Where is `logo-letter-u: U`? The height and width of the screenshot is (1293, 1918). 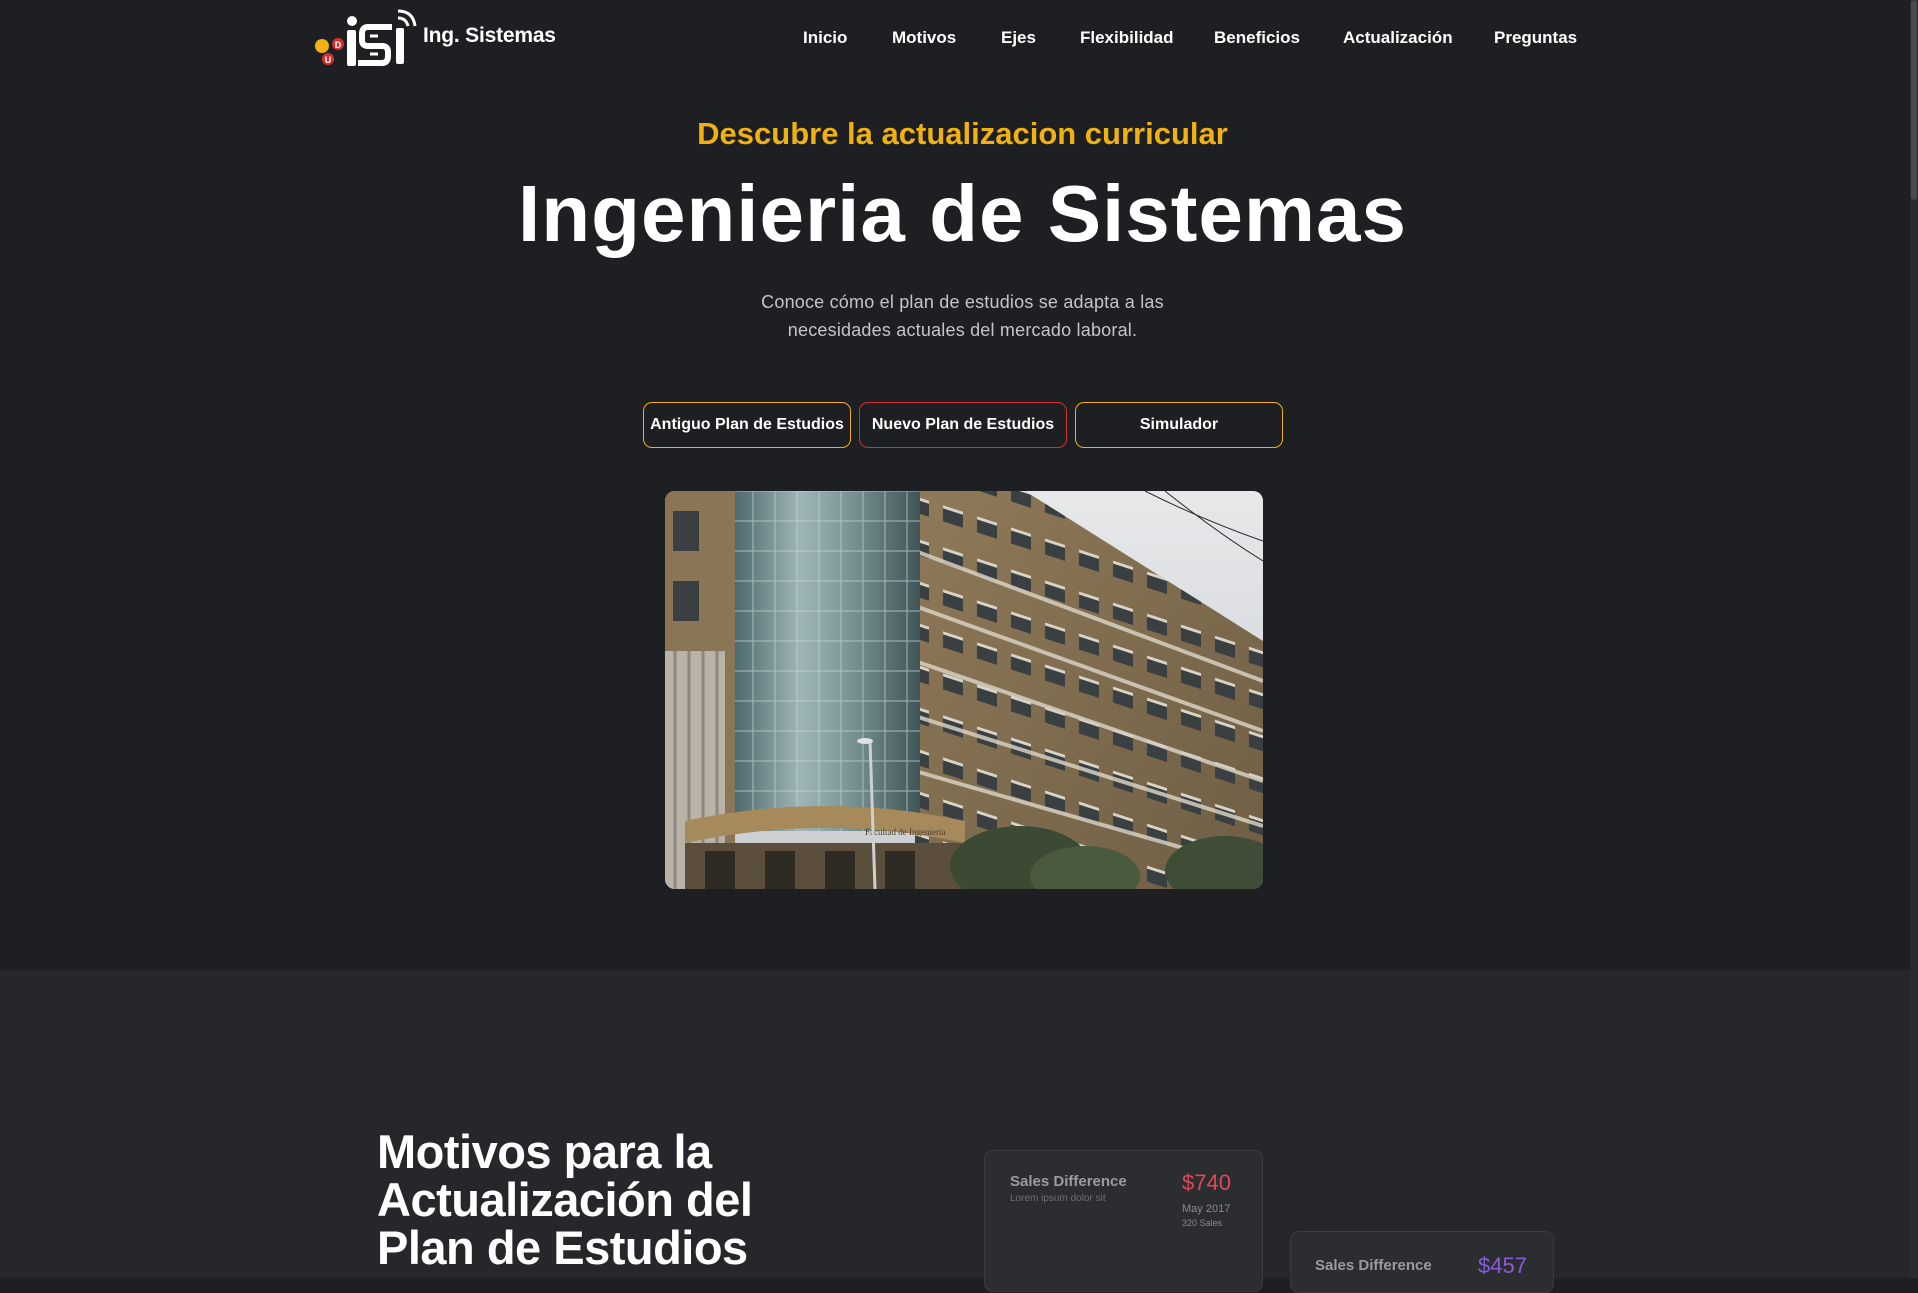
logo-letter-u: U is located at coordinates (328, 60).